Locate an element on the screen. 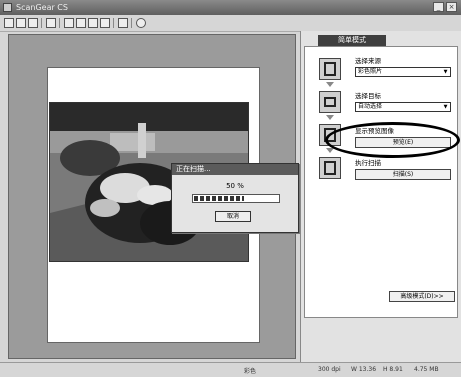 The height and width of the screenshot is (377, 461). destination-select: 自动选择 ▼ is located at coordinates (403, 107).